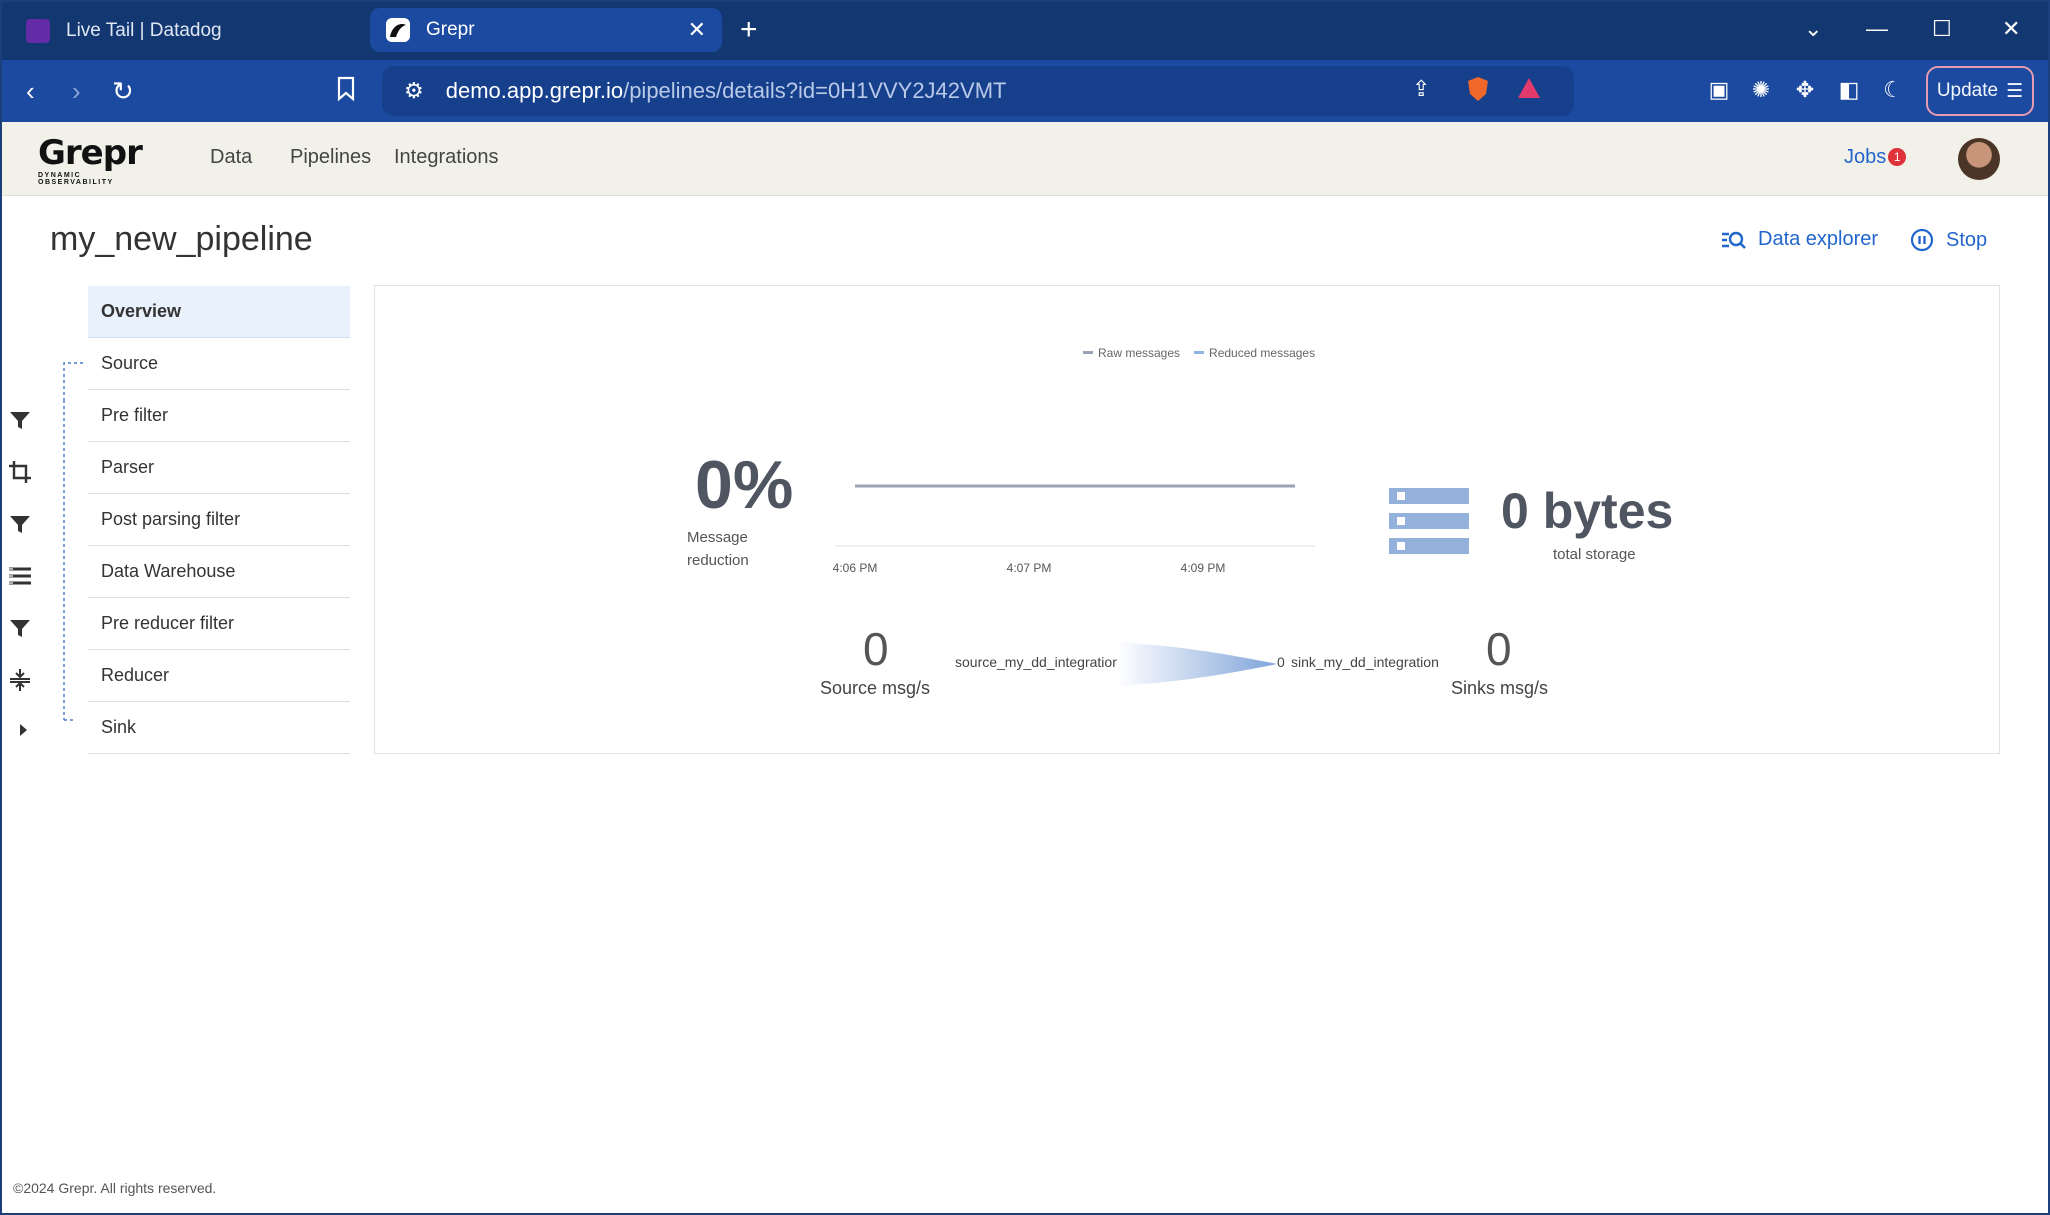 This screenshot has width=2050, height=1215. What do you see at coordinates (1376, 662) in the screenshot?
I see `sink-name: sink_my_dd_integration` at bounding box center [1376, 662].